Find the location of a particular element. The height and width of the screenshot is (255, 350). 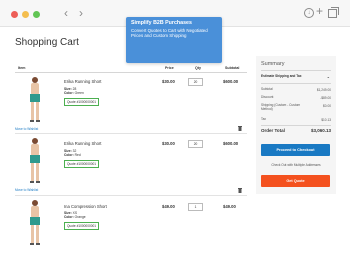

estimate-shipping-label: Estimate Shipping and Tax is located at coordinates (281, 76).